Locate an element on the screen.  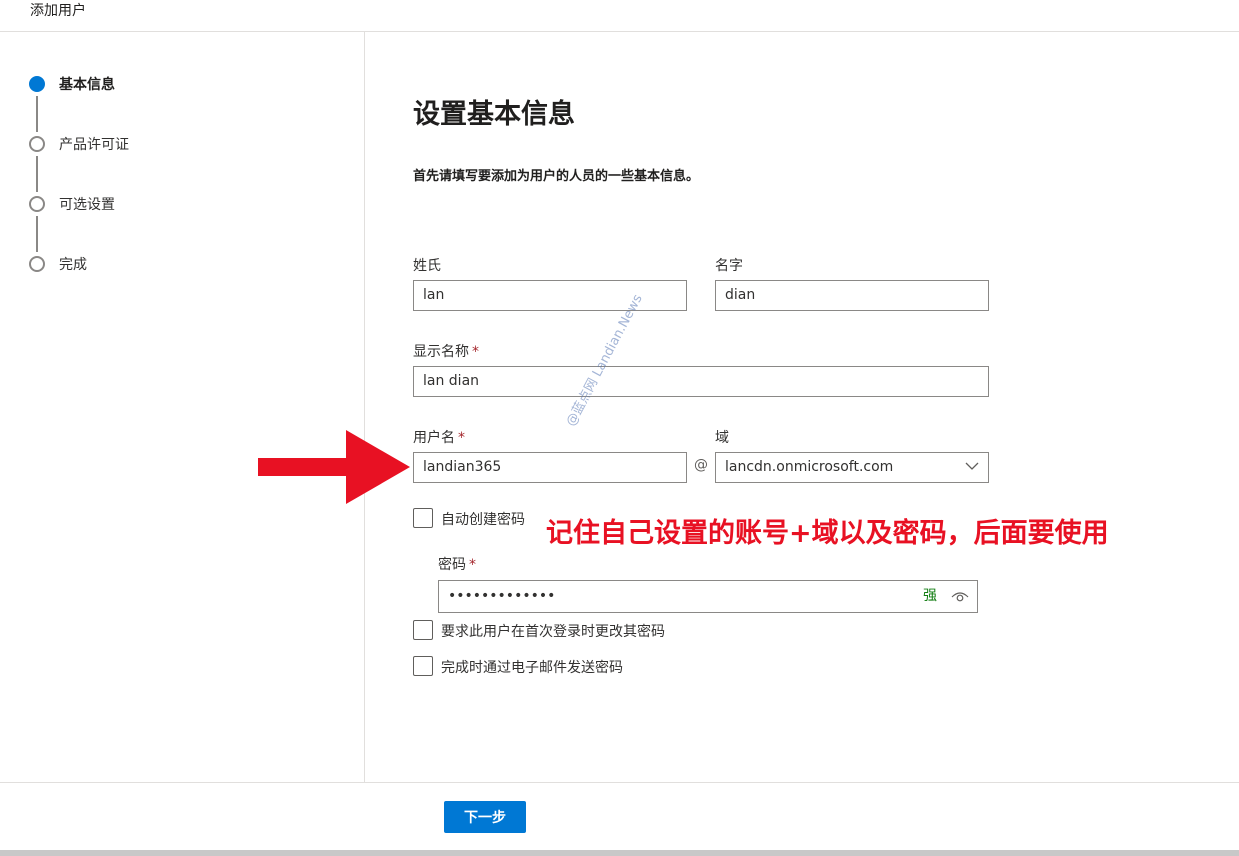
step-label: 完成 is located at coordinates (73, 265).